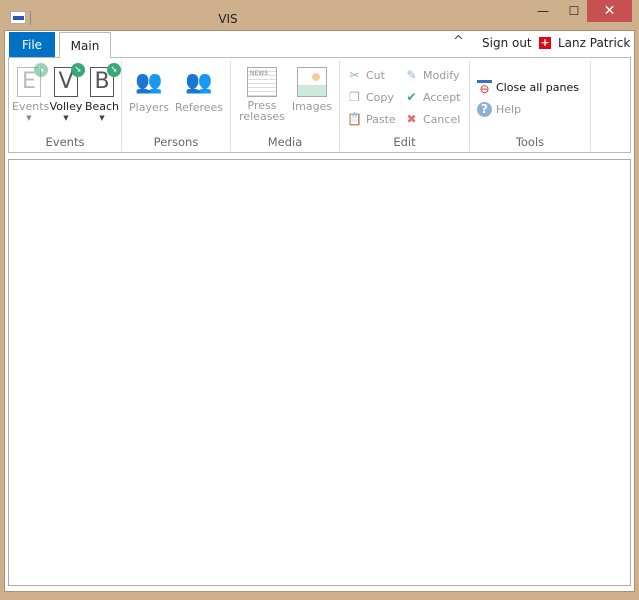 Image resolution: width=639 pixels, height=600 pixels. I want to click on swiss-flag-icon: +, so click(545, 42).